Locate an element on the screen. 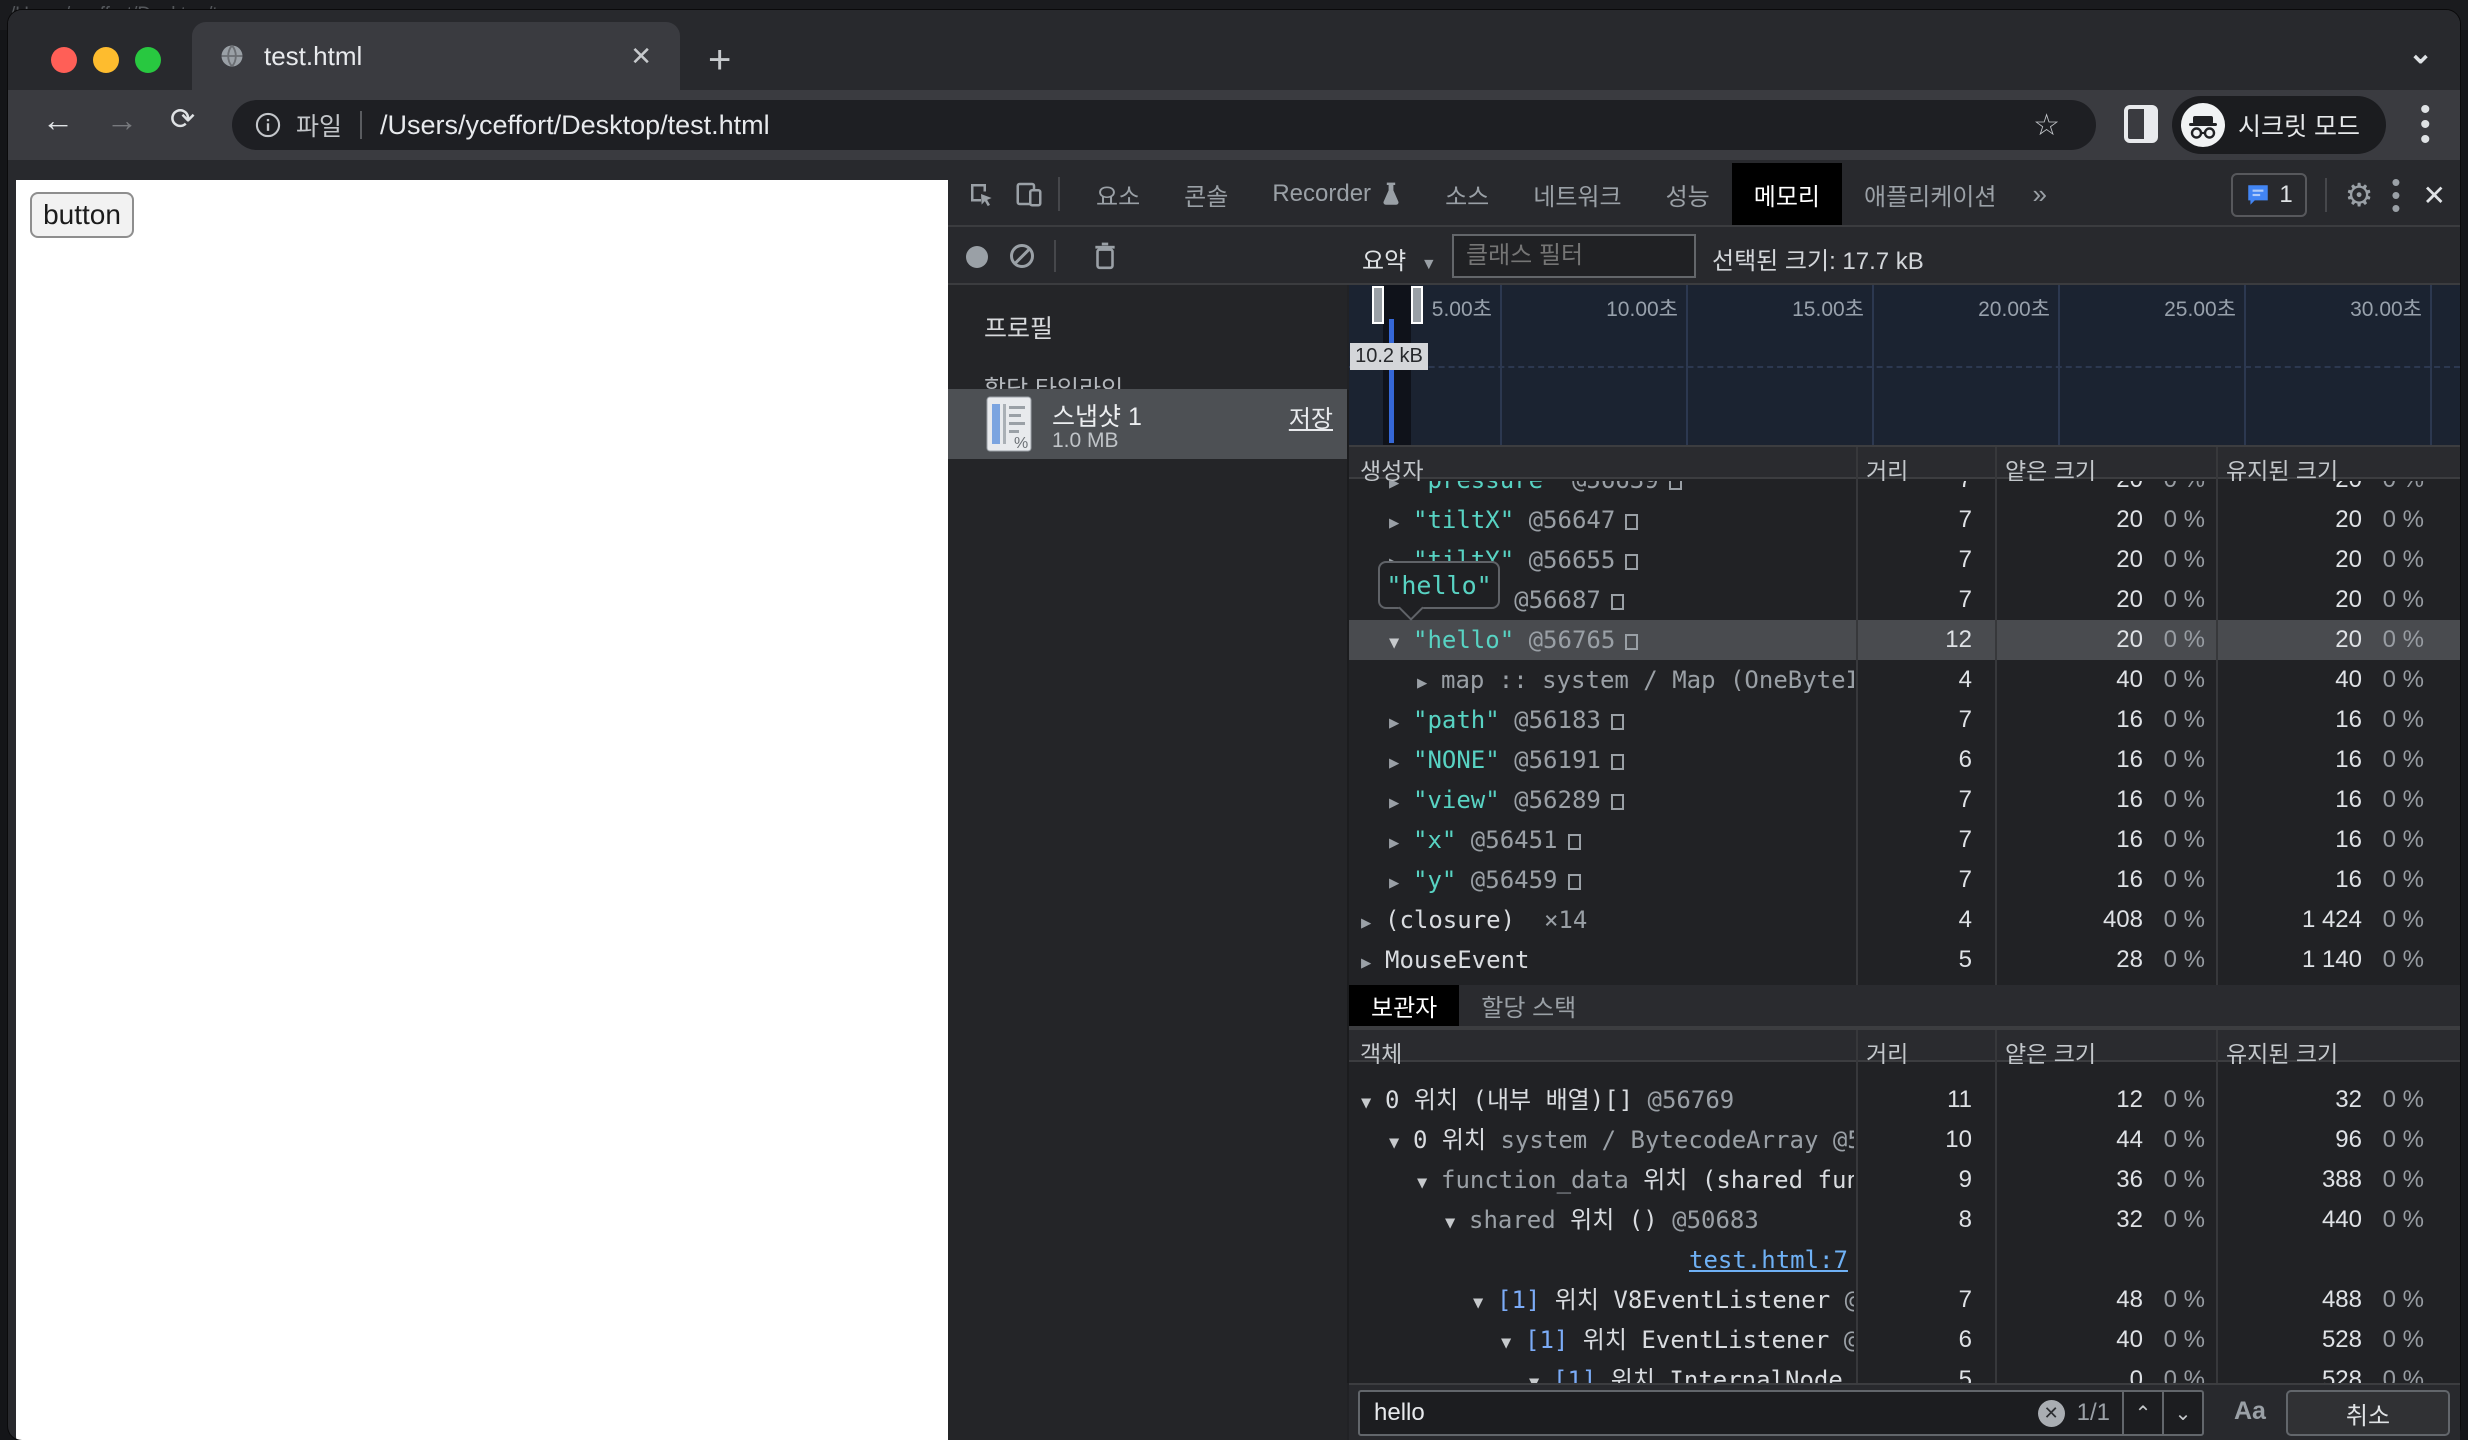 The height and width of the screenshot is (1440, 2468). timeline-left-handle is located at coordinates (1378, 305).